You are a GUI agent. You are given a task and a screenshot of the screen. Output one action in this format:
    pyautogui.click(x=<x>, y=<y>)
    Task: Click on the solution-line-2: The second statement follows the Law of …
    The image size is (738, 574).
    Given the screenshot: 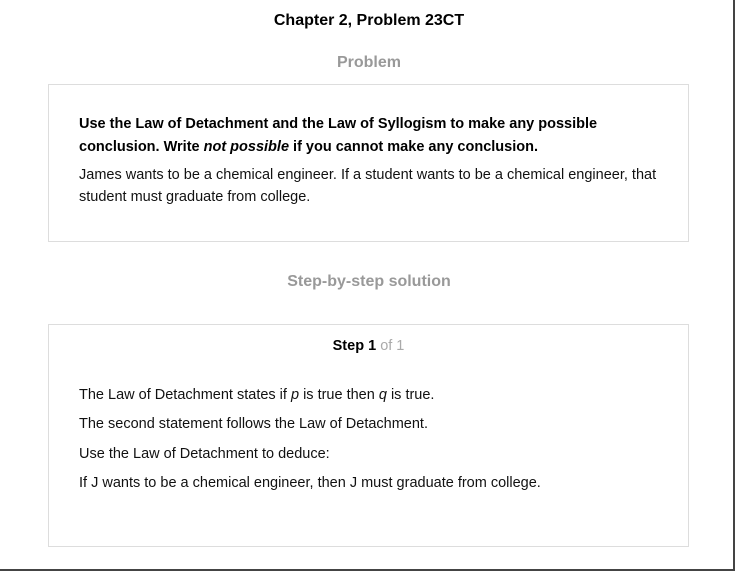 What is the action you would take?
    pyautogui.click(x=253, y=424)
    